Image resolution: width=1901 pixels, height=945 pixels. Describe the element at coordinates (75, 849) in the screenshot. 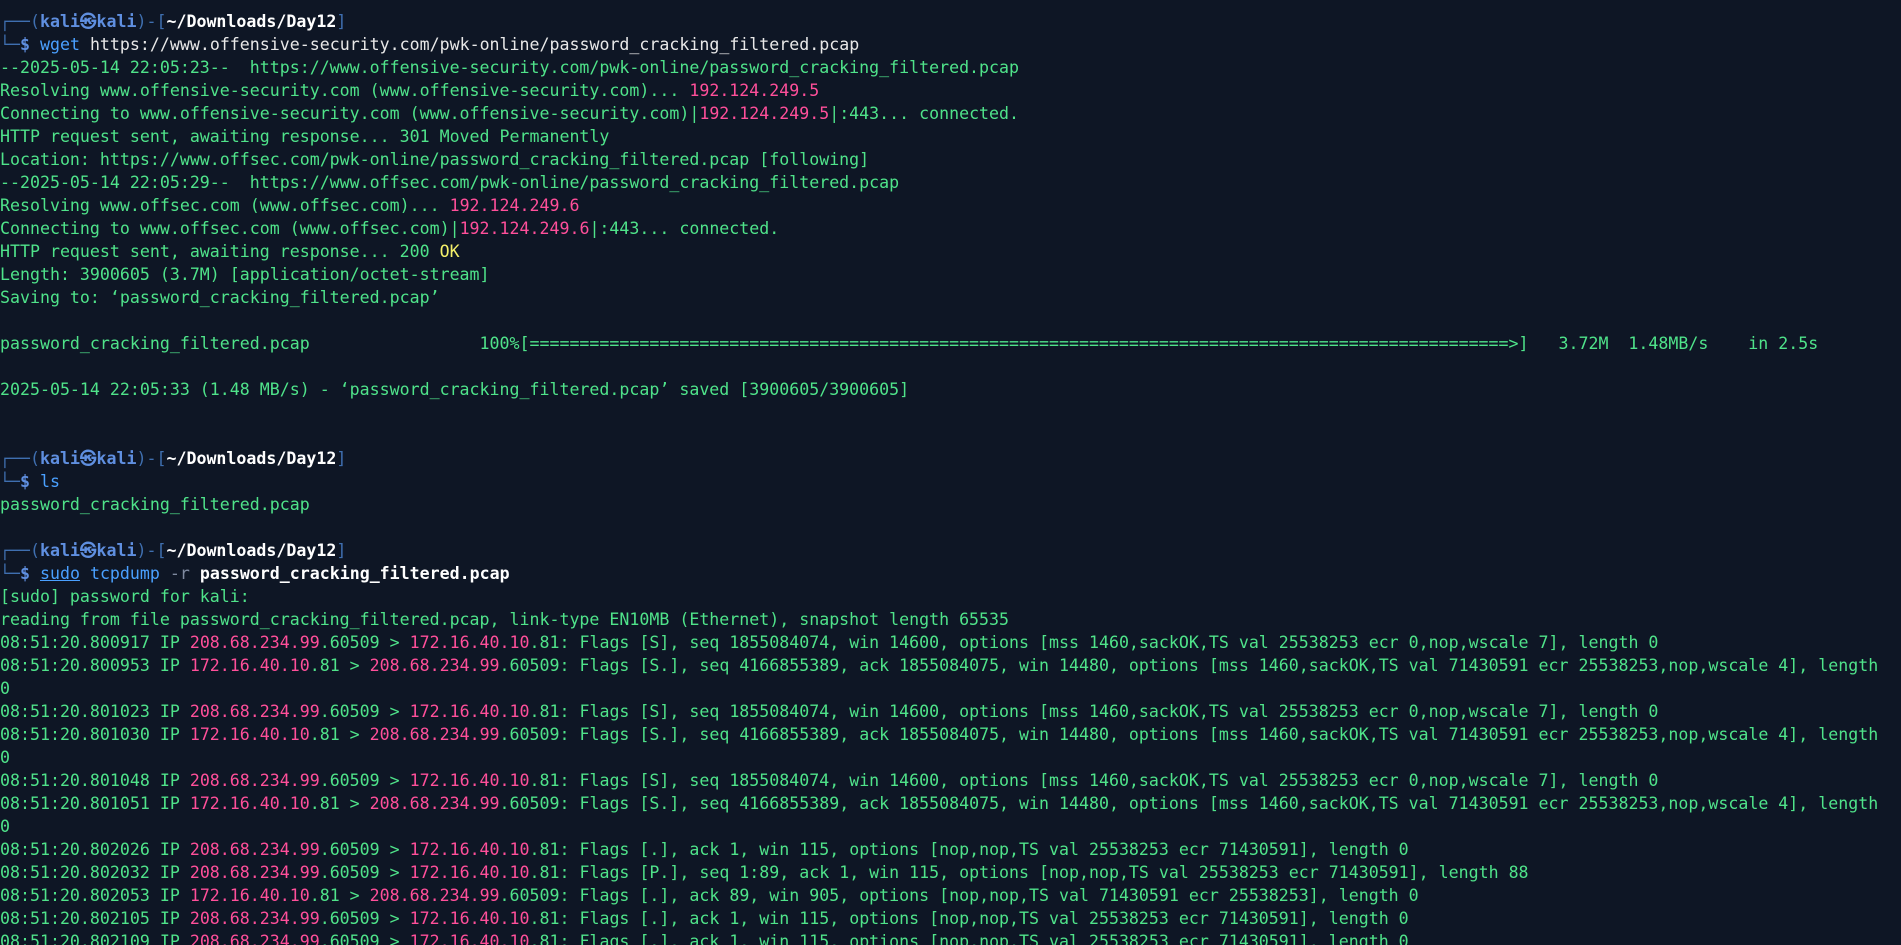

I see `packet-timestamp: 08:51:20.802026` at that location.